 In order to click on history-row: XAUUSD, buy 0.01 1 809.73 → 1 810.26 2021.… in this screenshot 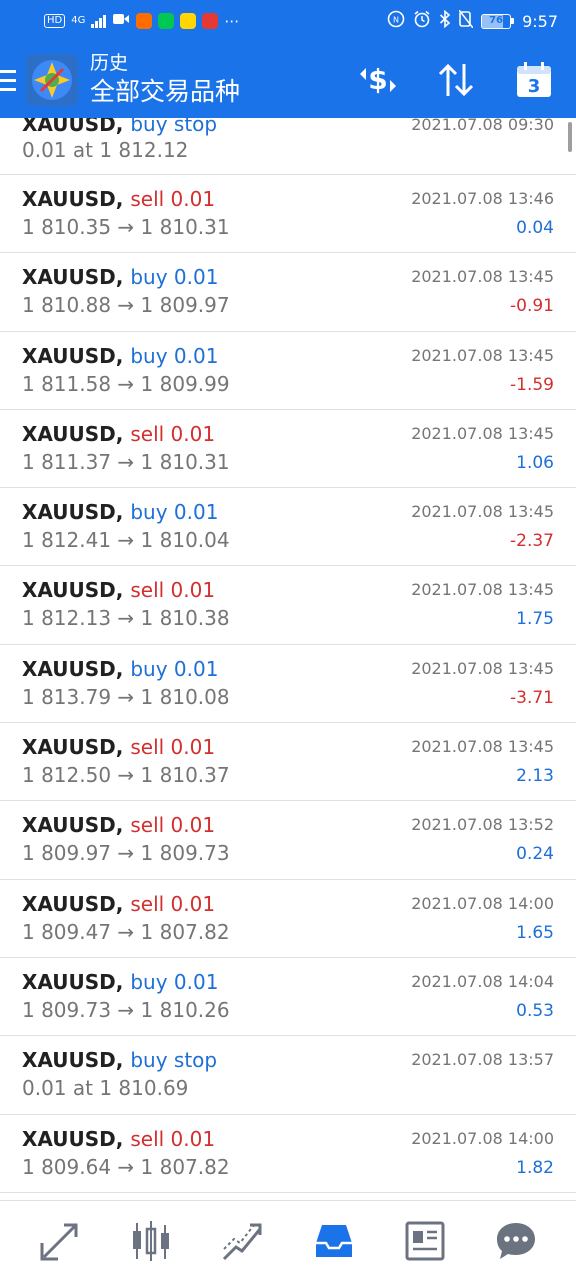, I will do `click(288, 997)`.